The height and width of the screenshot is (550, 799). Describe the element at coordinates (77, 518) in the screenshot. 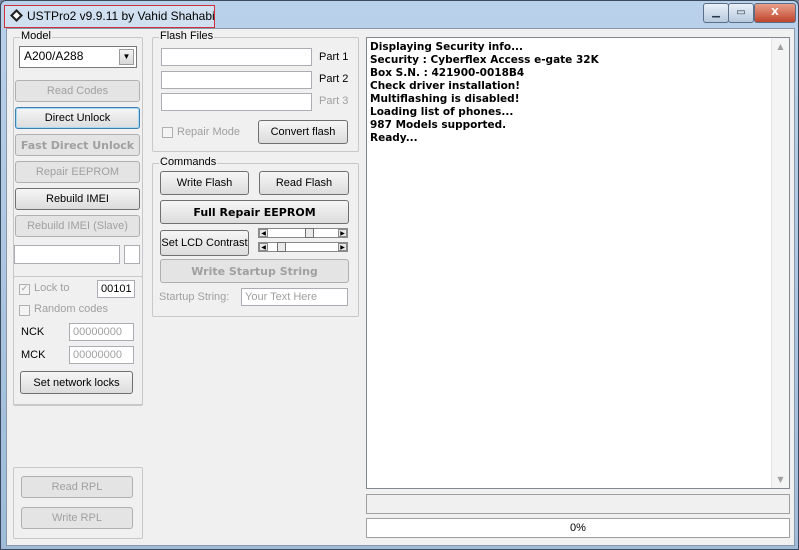

I see `write-rpl-button: Write RPL` at that location.